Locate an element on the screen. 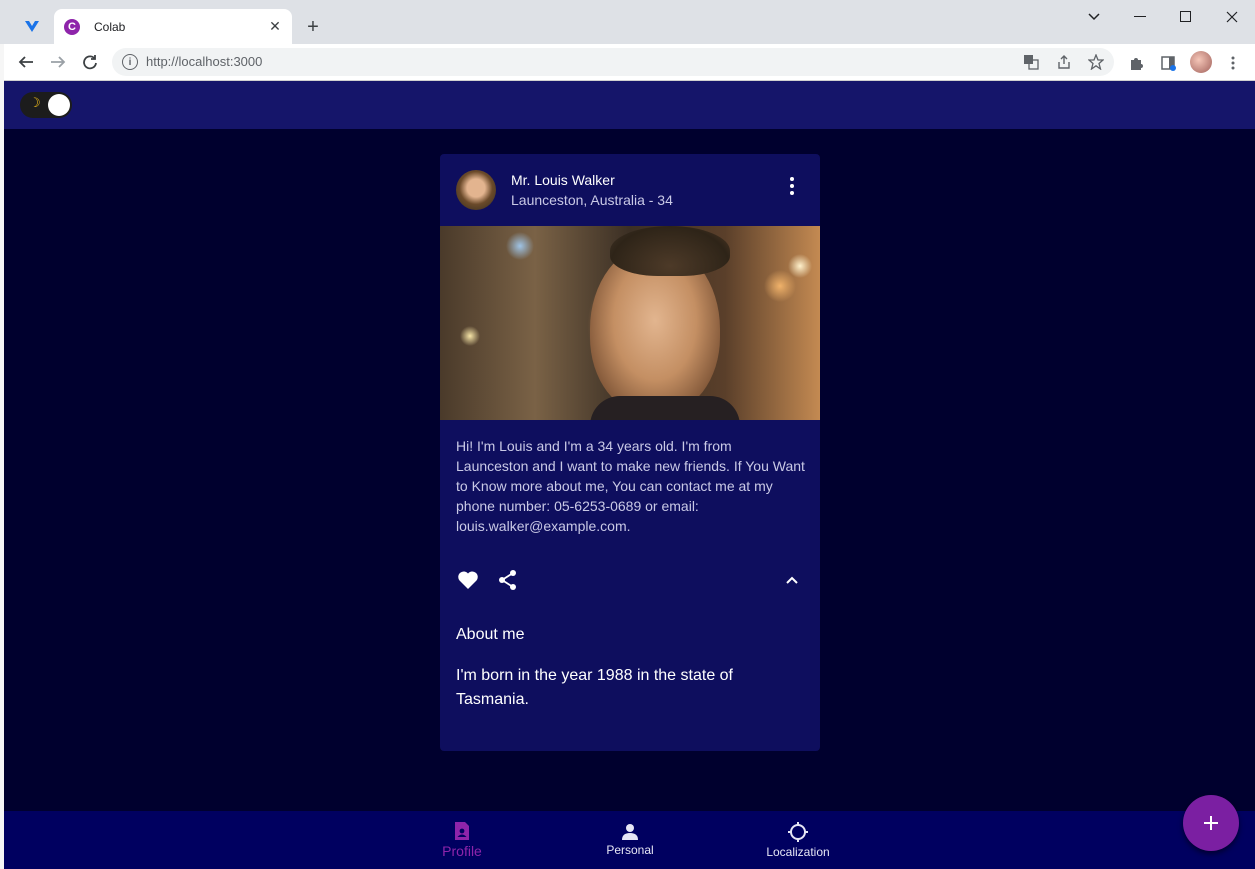 The width and height of the screenshot is (1255, 869). nav-item-profile: Profile is located at coordinates (462, 840).